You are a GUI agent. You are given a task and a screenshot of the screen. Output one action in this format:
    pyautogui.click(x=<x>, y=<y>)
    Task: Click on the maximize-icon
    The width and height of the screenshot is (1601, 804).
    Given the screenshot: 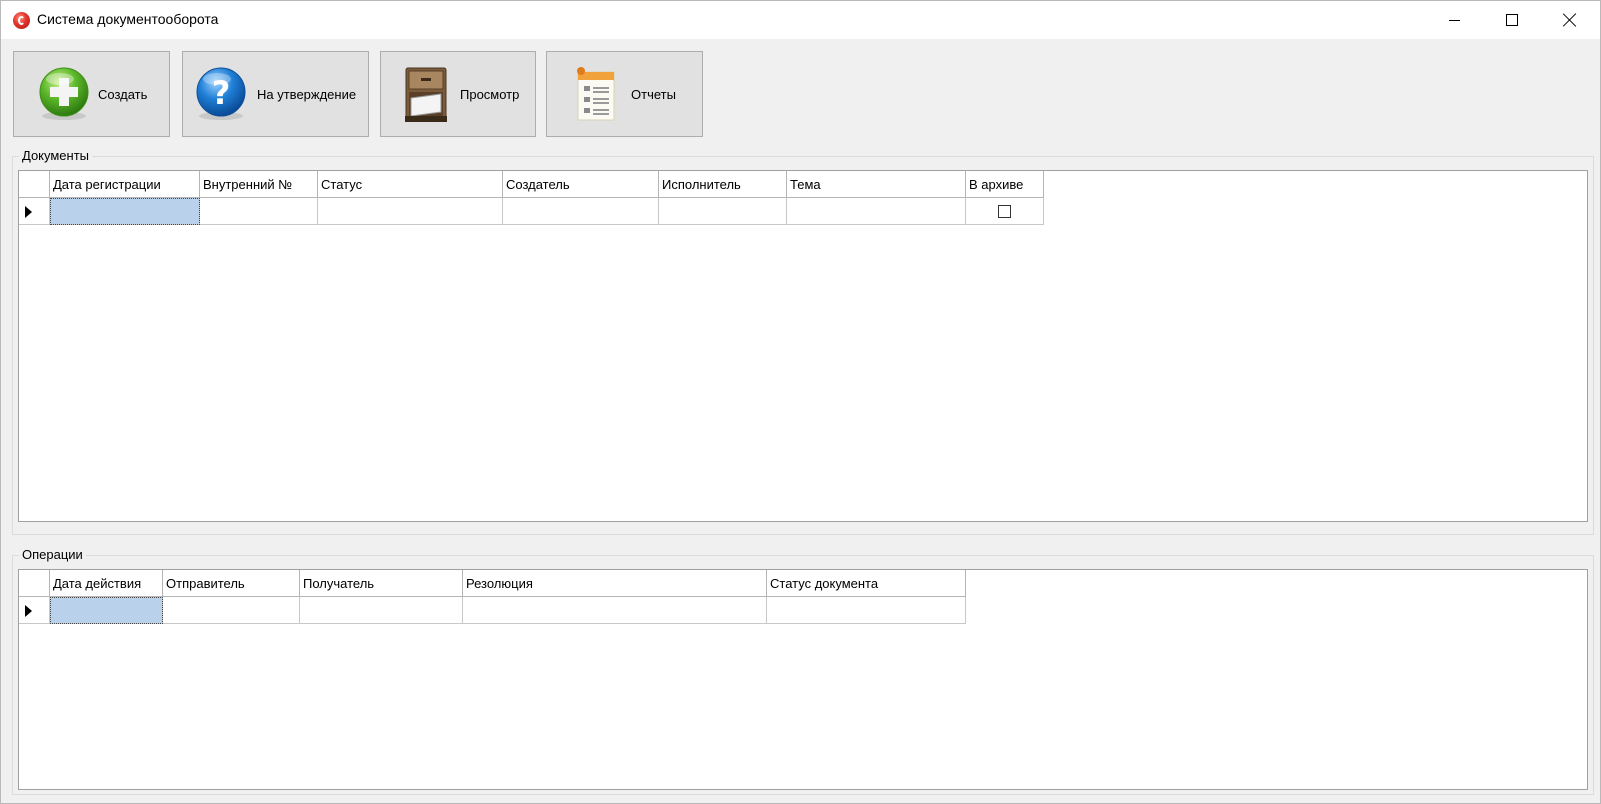 What is the action you would take?
    pyautogui.click(x=1512, y=20)
    